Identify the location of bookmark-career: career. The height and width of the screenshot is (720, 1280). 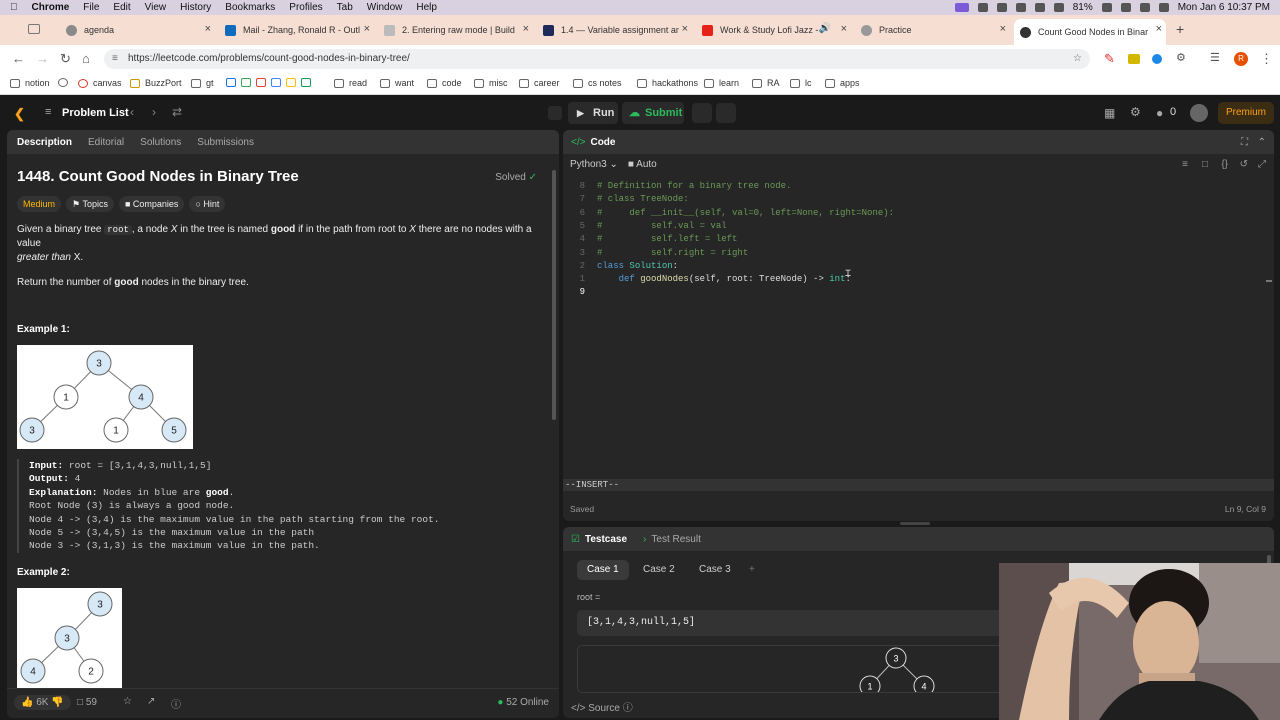
(539, 83).